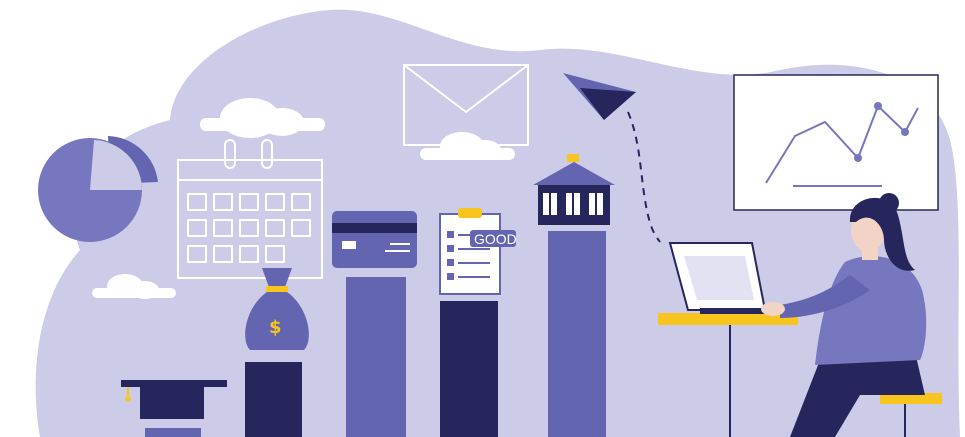  Describe the element at coordinates (376, 357) in the screenshot. I see `bar-credit` at that location.